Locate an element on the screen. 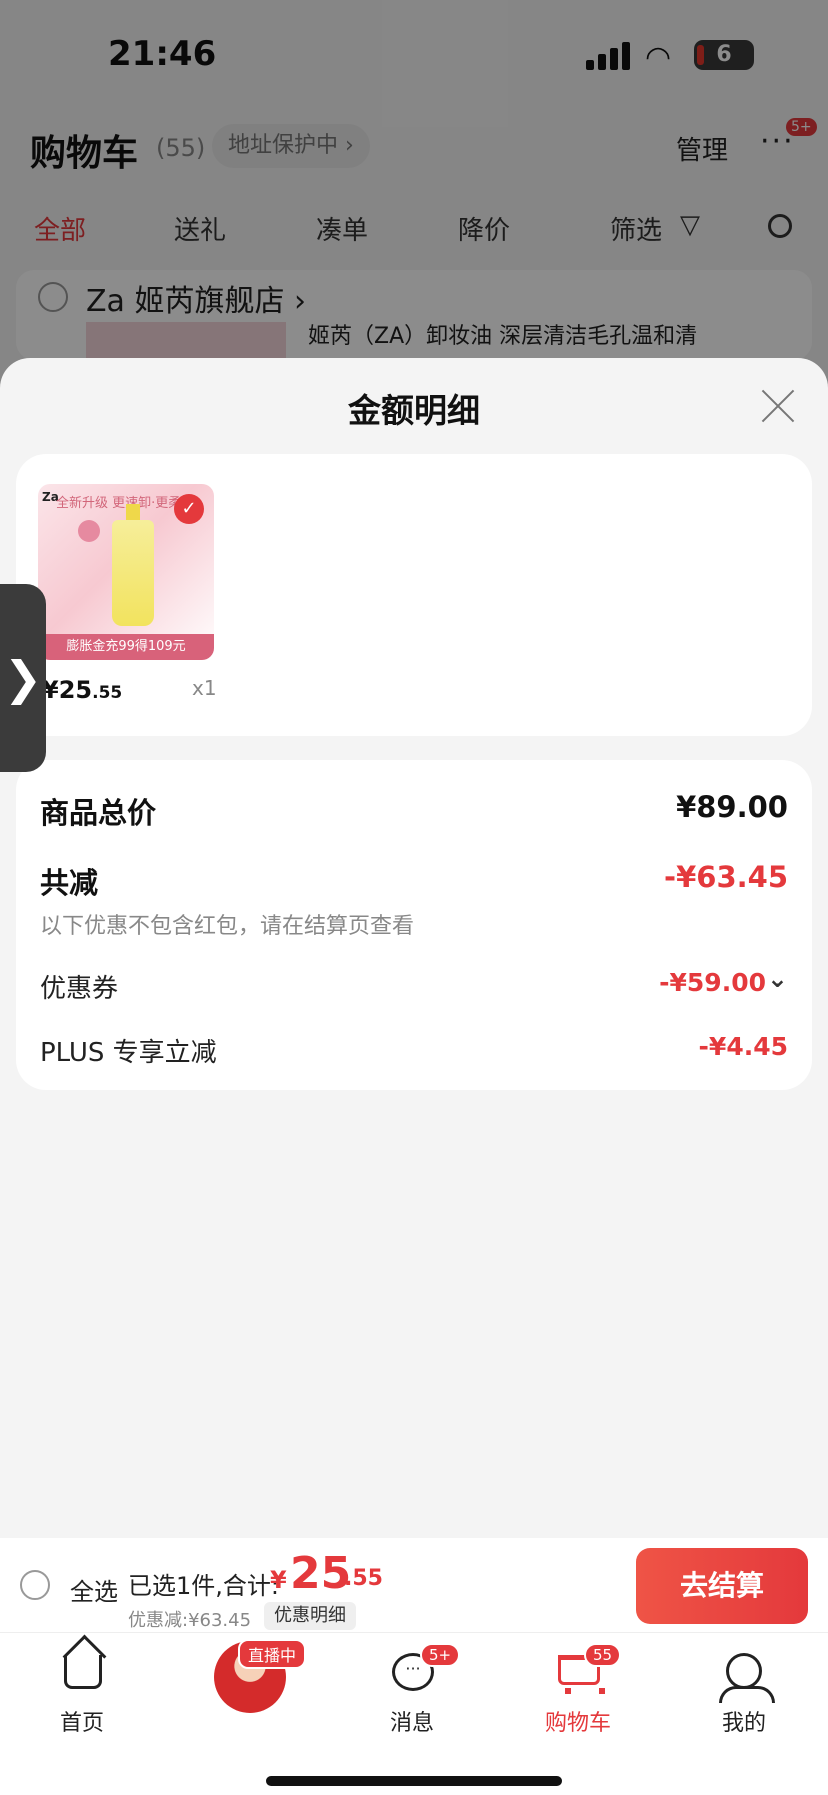 The height and width of the screenshot is (1795, 828). capacity-badge is located at coordinates (89, 531).